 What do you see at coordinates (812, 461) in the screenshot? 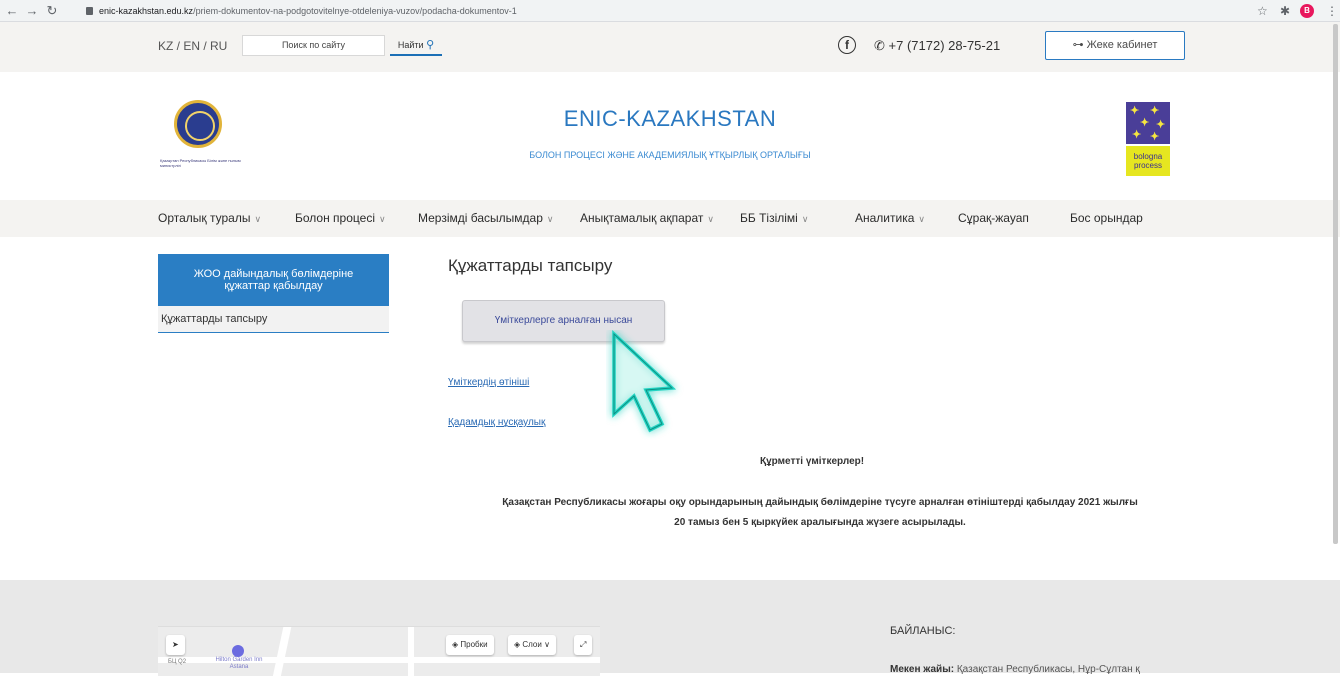
I see `greeting-text: Құрметті үміткерлер!` at bounding box center [812, 461].